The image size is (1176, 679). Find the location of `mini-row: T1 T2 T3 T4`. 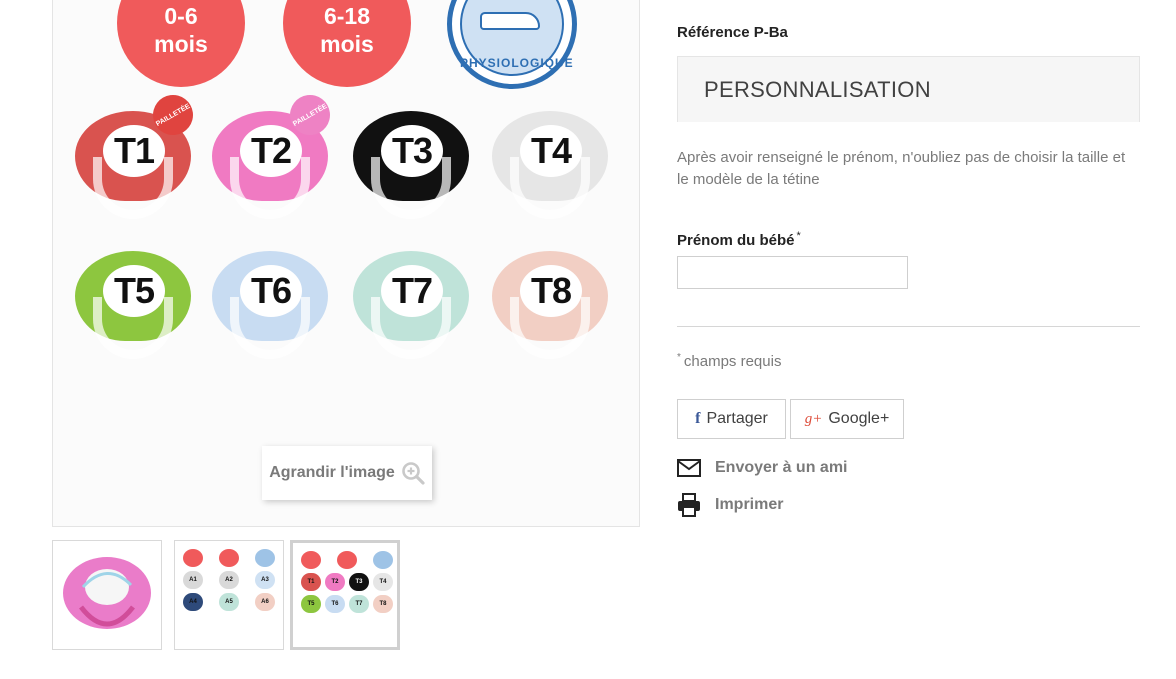

mini-row: T1 T2 T3 T4 is located at coordinates (347, 582).